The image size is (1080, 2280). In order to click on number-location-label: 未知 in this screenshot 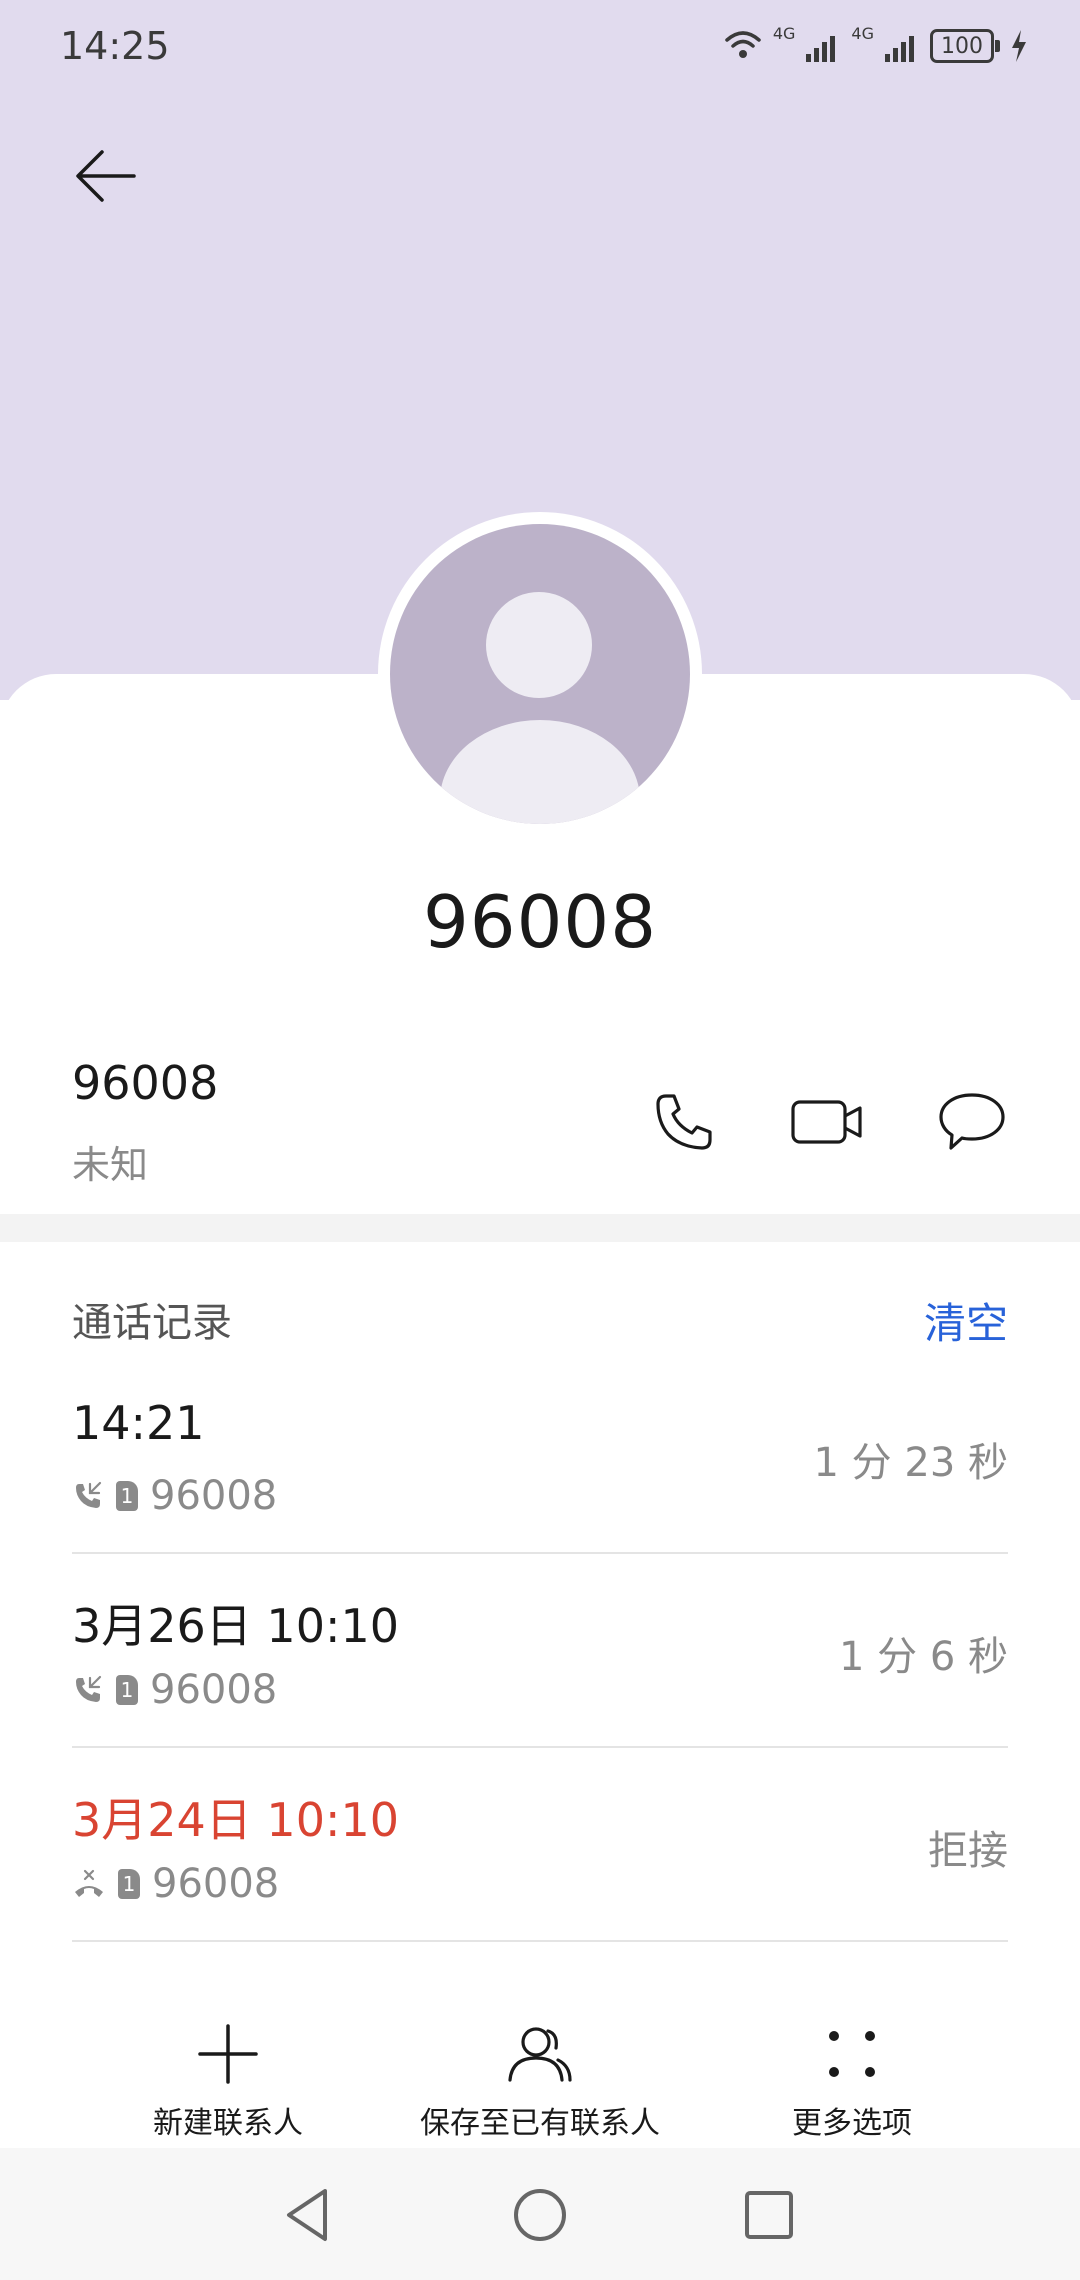, I will do `click(110, 1165)`.